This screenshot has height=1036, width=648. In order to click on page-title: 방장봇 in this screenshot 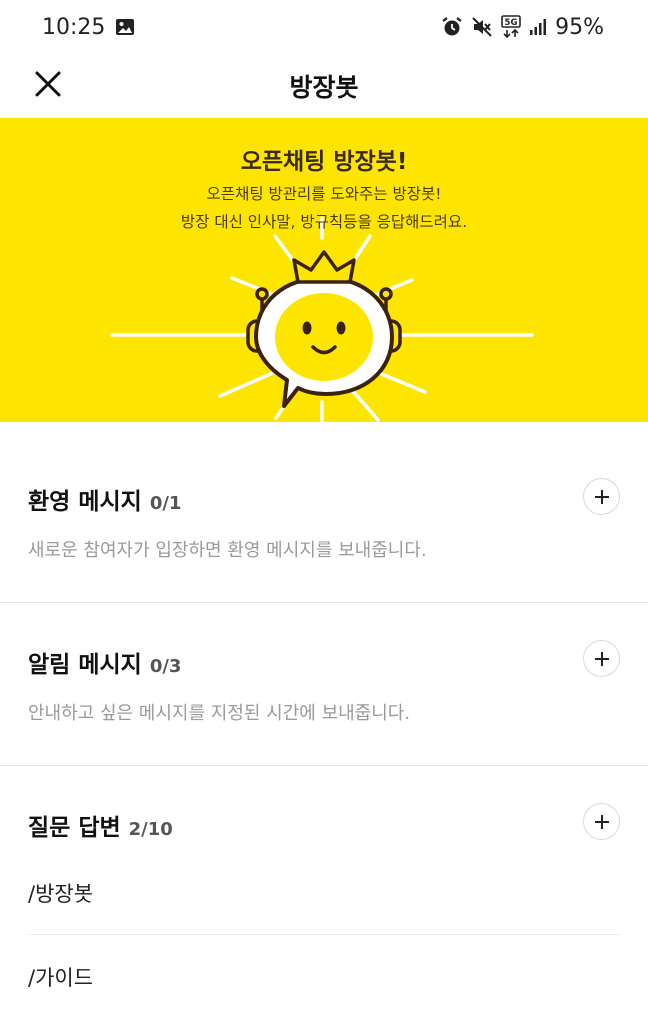, I will do `click(324, 87)`.